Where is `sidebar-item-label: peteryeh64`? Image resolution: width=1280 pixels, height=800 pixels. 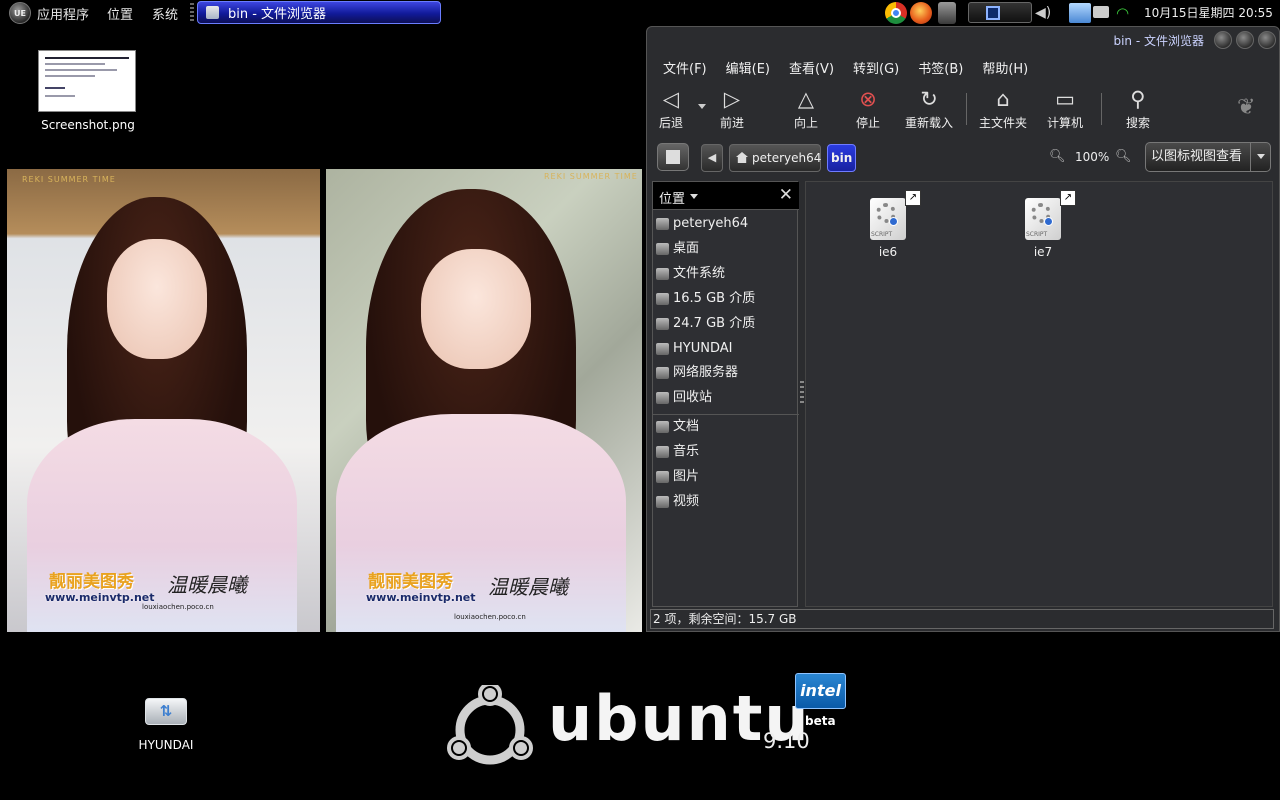
sidebar-item-label: peteryeh64 is located at coordinates (711, 223).